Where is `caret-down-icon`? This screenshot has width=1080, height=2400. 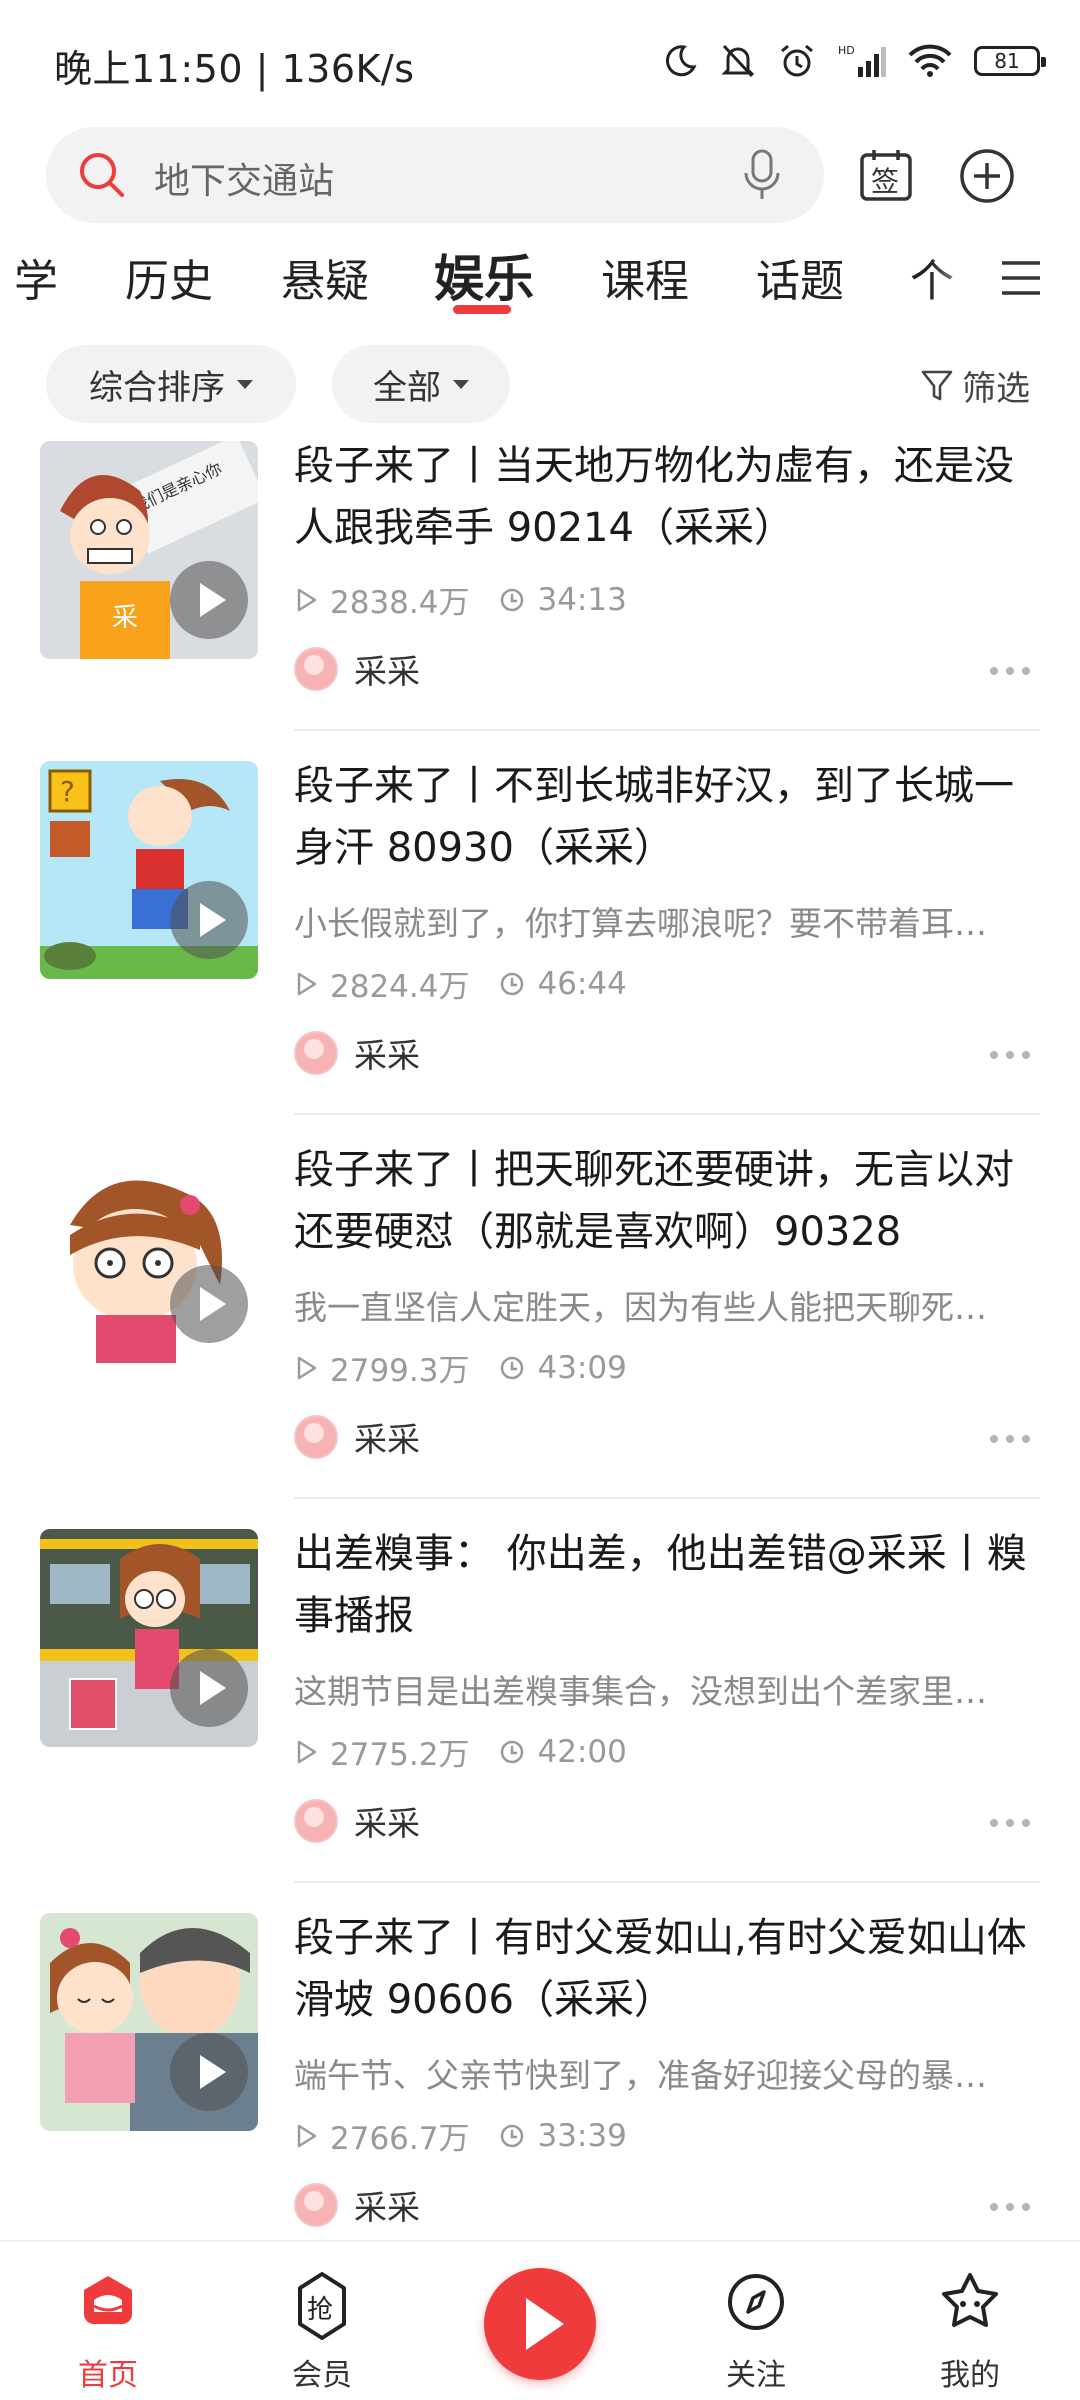
caret-down-icon is located at coordinates (461, 384).